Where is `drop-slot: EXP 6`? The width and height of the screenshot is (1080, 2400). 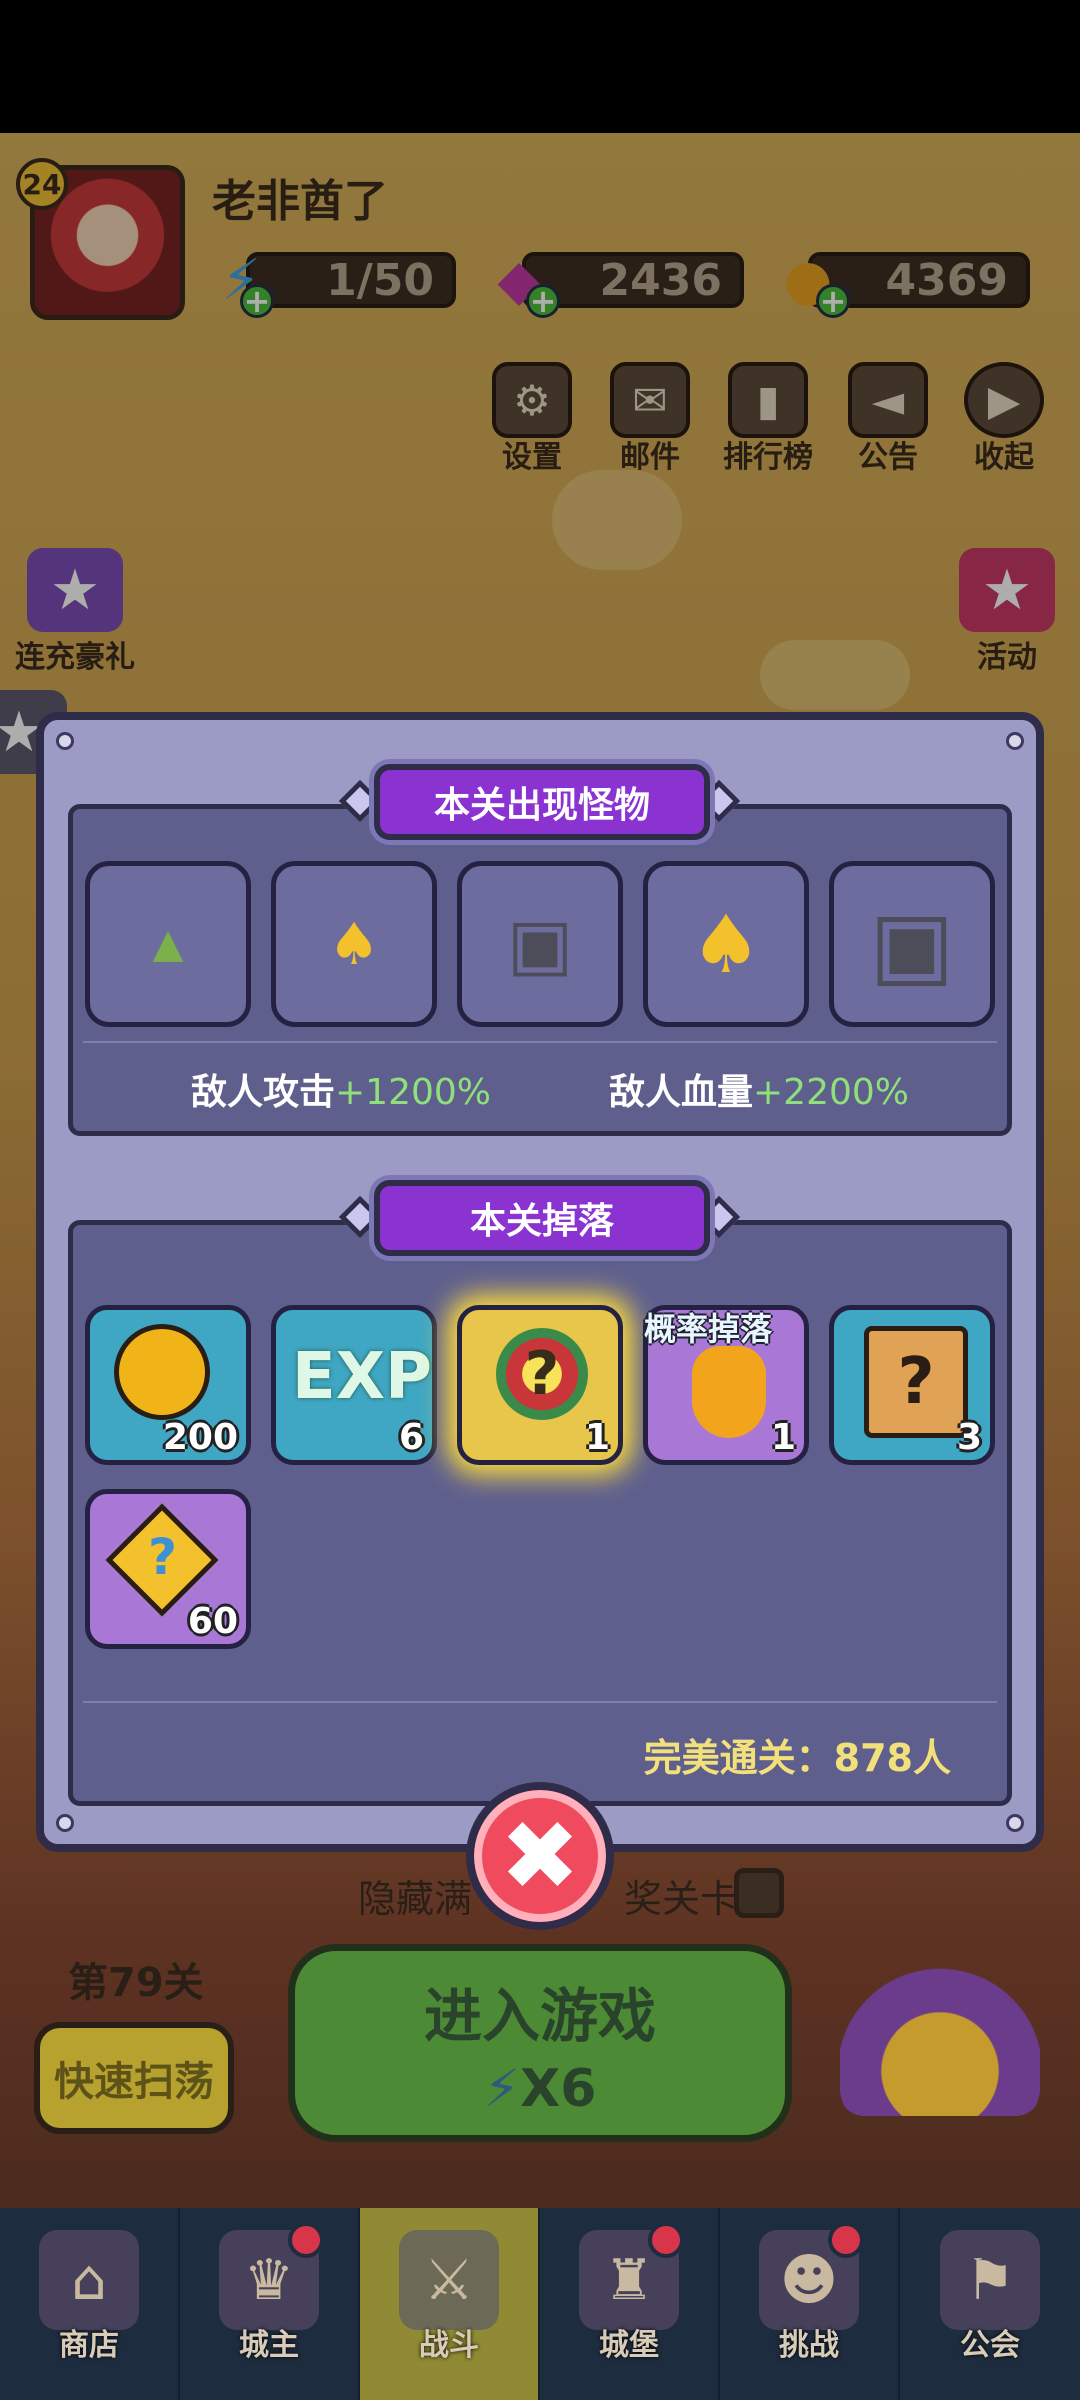
drop-slot: EXP 6 is located at coordinates (354, 1385).